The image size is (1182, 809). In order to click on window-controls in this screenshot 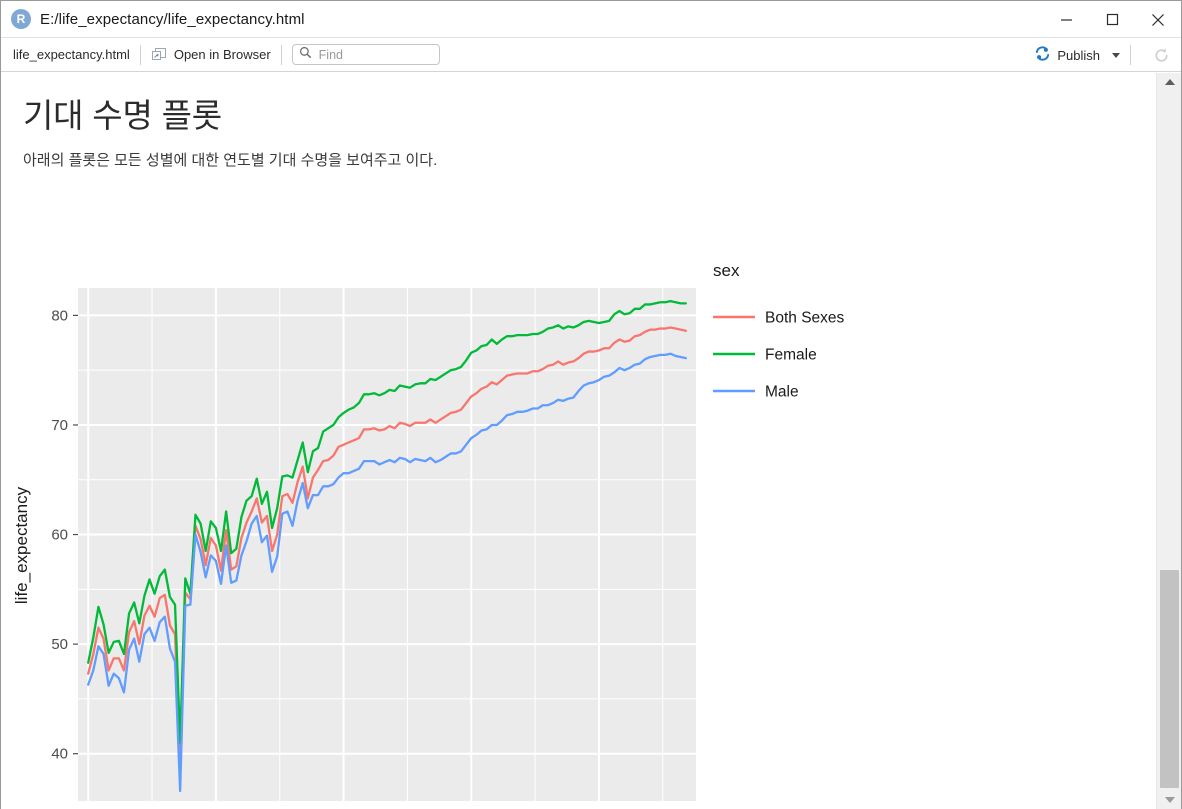, I will do `click(1112, 19)`.